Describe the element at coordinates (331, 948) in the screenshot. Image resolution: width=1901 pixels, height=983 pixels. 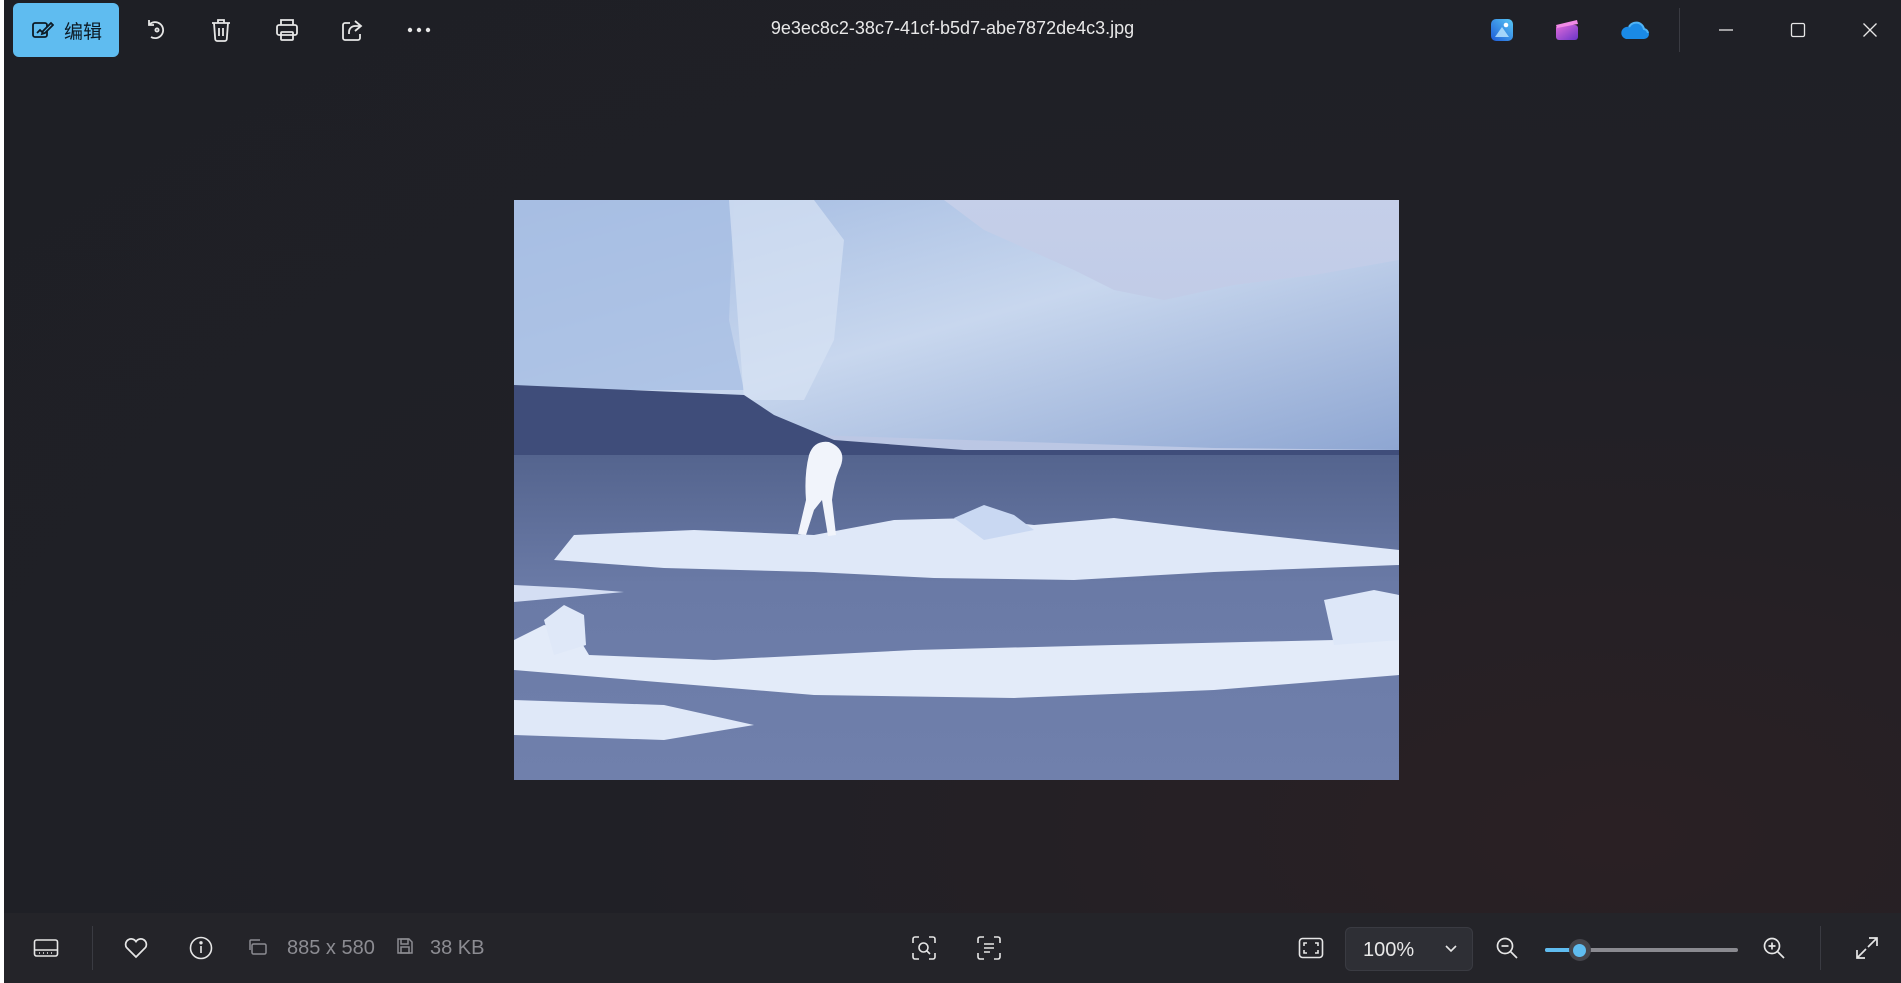
I see `image-dimensions: 885 x 580` at that location.